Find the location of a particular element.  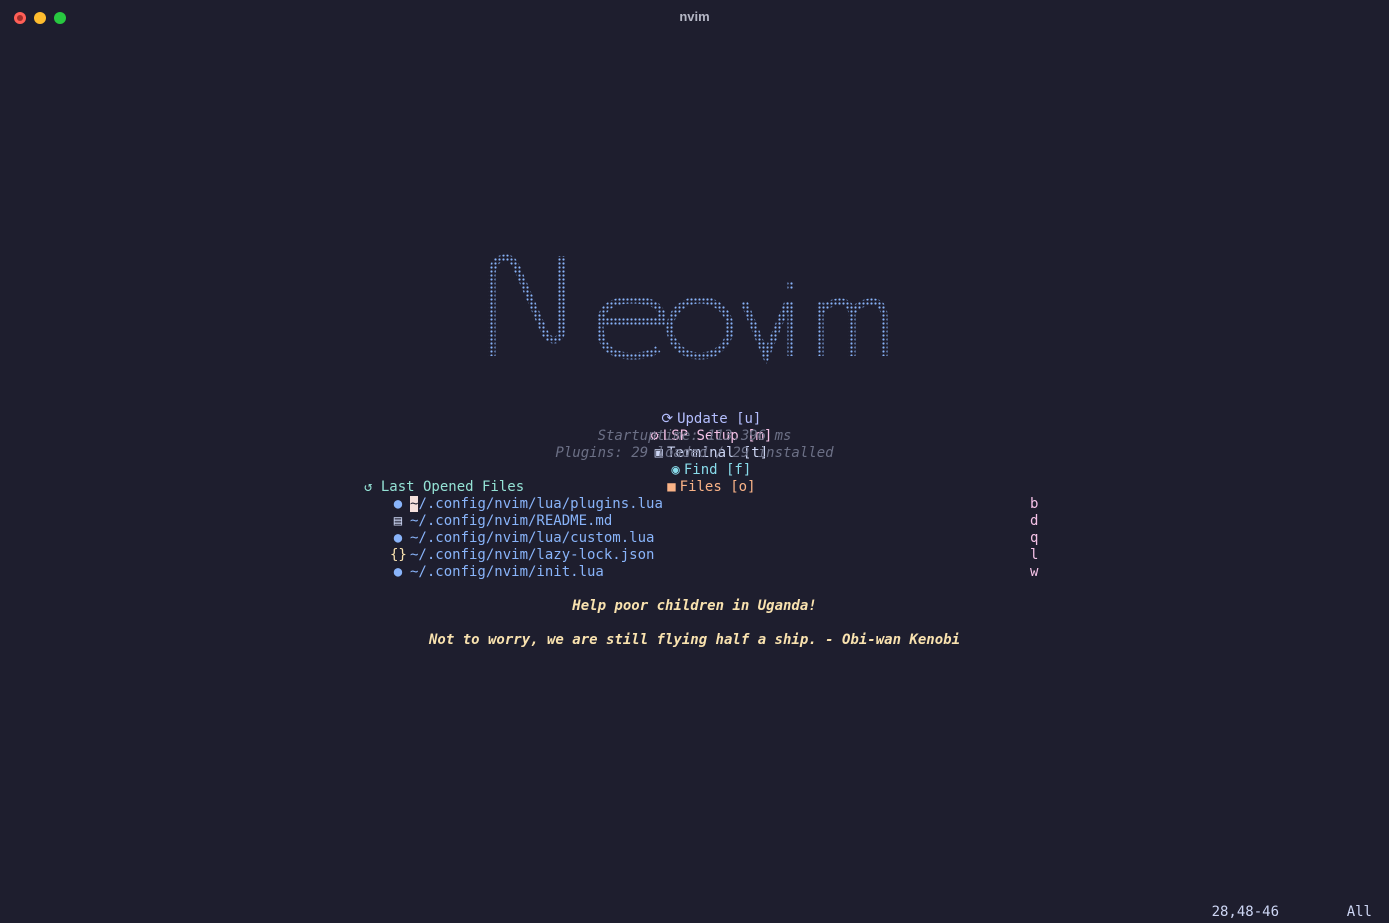

recent-file-item: ▤ ~/.config/nvim/README.md d is located at coordinates (720, 521).